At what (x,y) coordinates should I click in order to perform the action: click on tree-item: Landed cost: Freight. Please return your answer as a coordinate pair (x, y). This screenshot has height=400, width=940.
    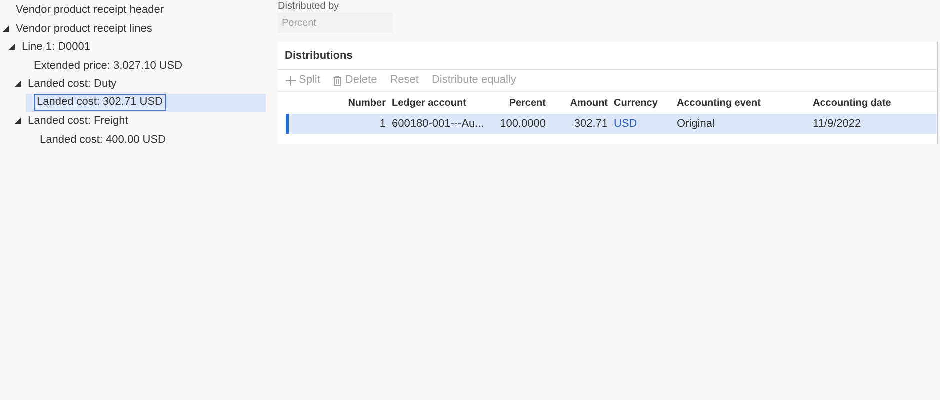
    Looking at the image, I should click on (78, 121).